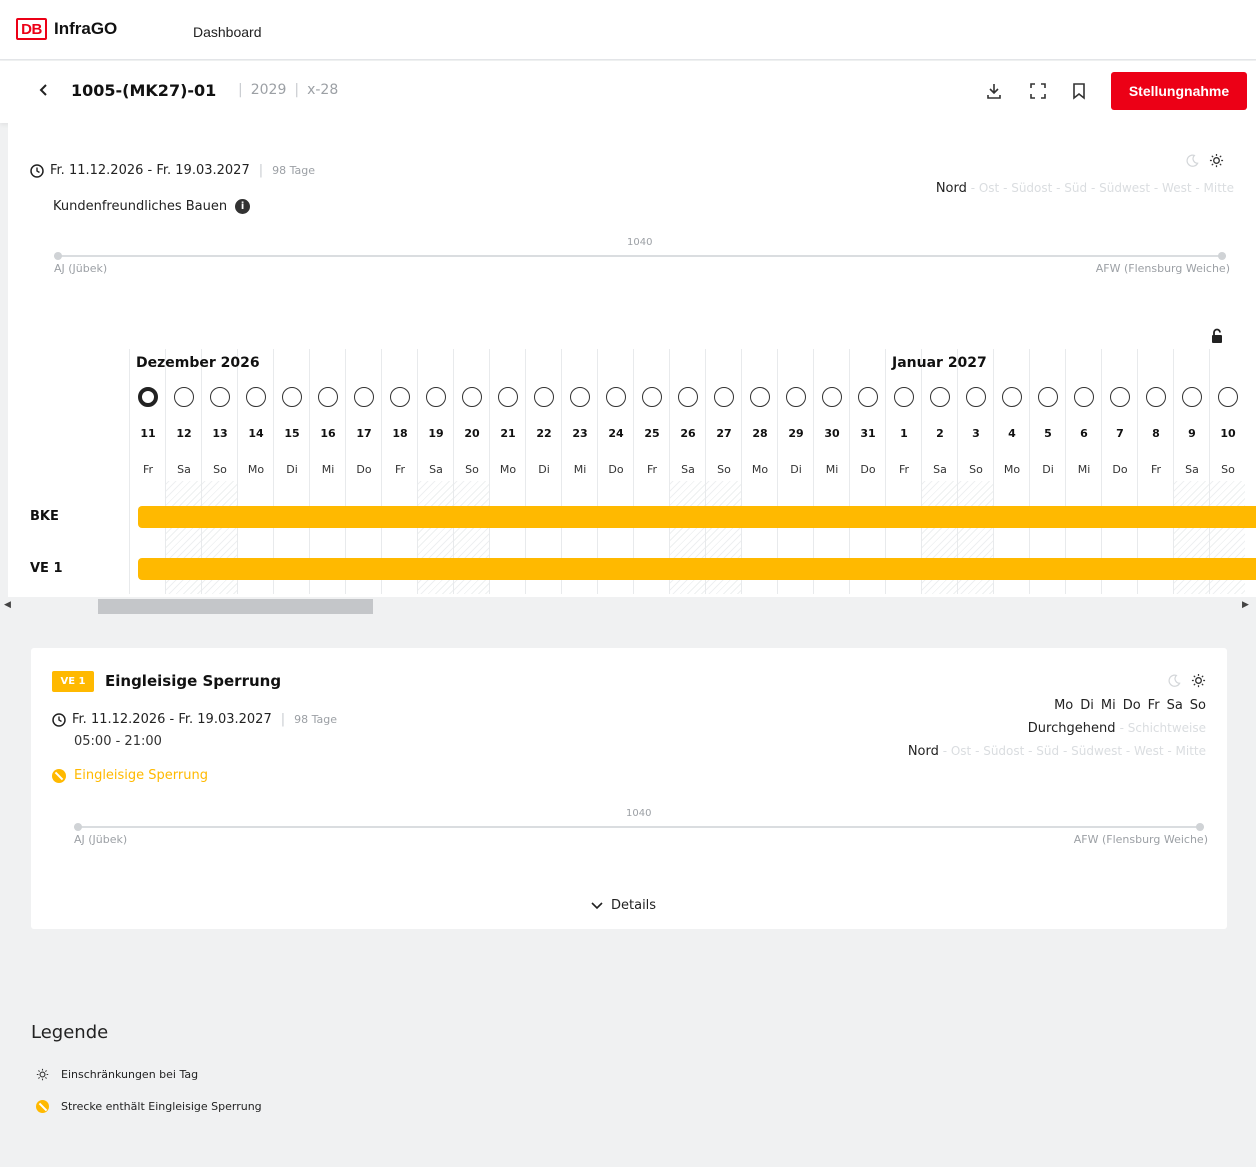 This screenshot has width=1256, height=1167. I want to click on db-logo-mark: DB, so click(31, 29).